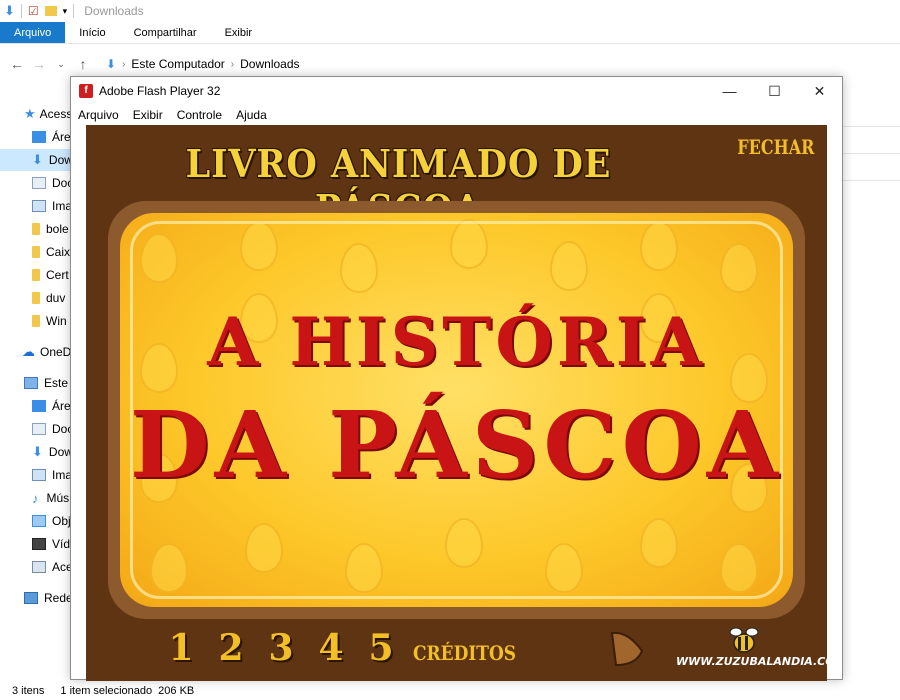  I want to click on selection-size: 206 KB, so click(176, 691).